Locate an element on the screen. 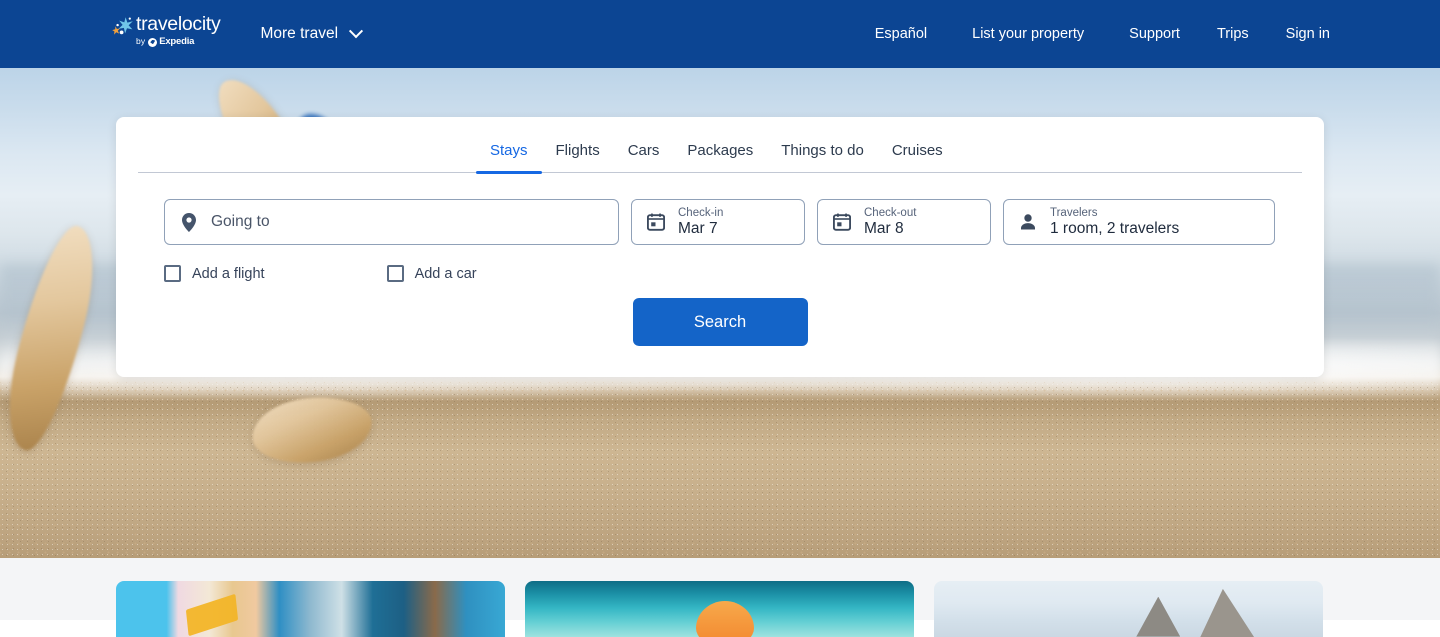  search-options-row: Add a flight Add a car is located at coordinates (744, 273).